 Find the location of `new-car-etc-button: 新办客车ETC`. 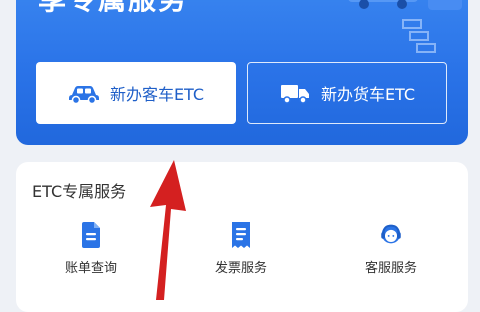

new-car-etc-button: 新办客车ETC is located at coordinates (136, 93).